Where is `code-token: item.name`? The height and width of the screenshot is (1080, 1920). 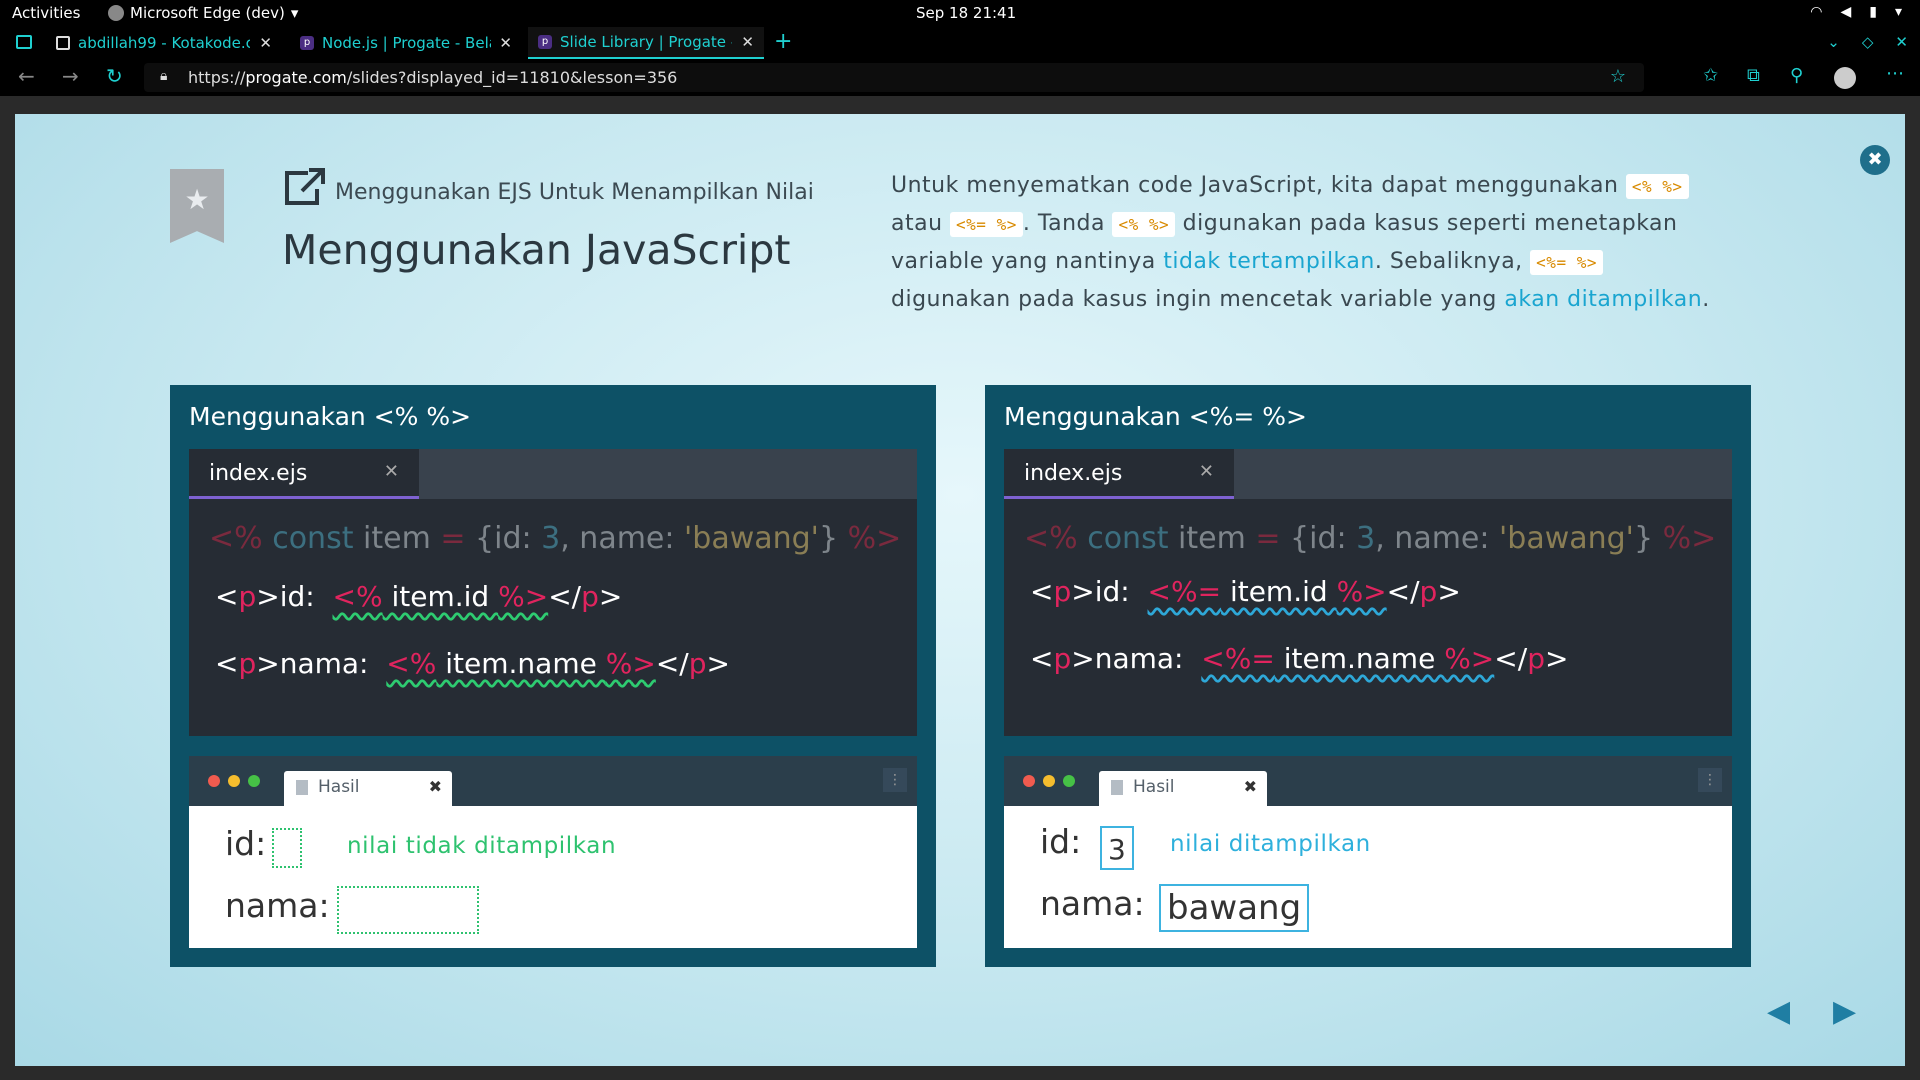 code-token: item.name is located at coordinates (521, 663).